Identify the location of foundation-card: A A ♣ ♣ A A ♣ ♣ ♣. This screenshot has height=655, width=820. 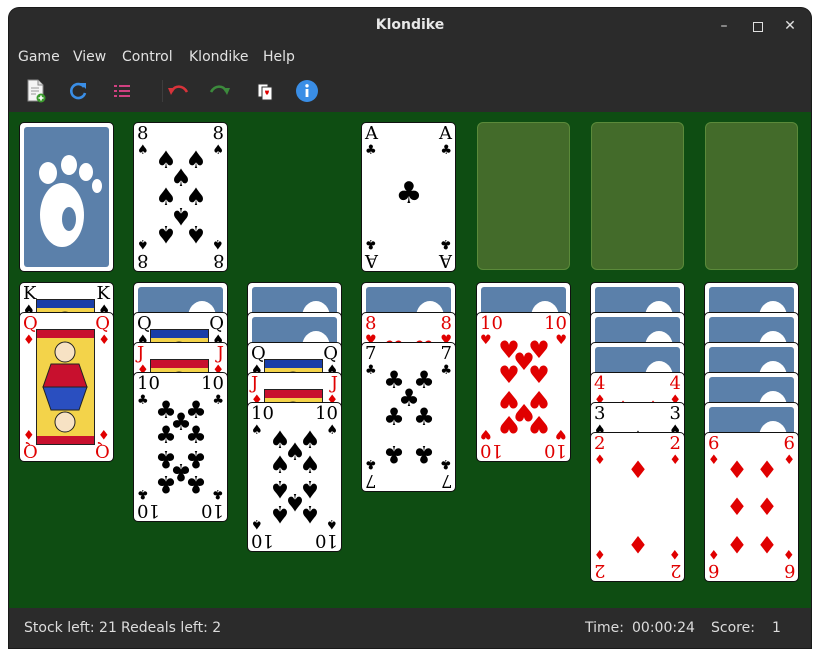
(408, 197).